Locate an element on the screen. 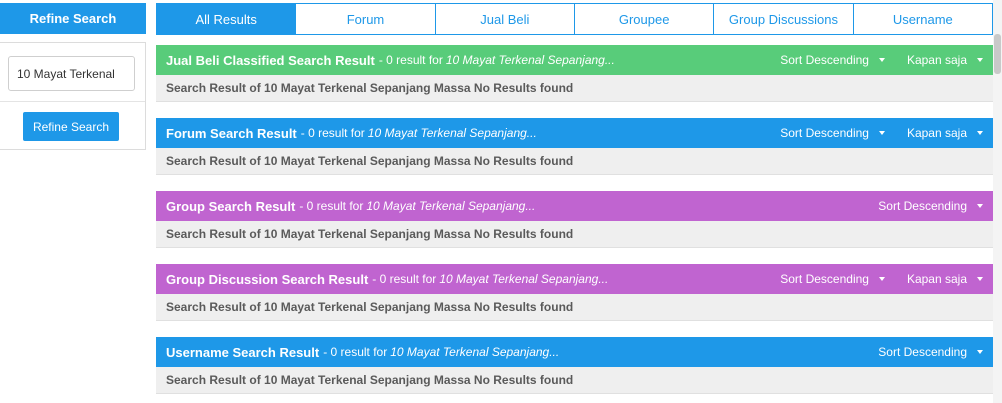 The image size is (1002, 403). tab-group-discussions: Group Discussions is located at coordinates (783, 19).